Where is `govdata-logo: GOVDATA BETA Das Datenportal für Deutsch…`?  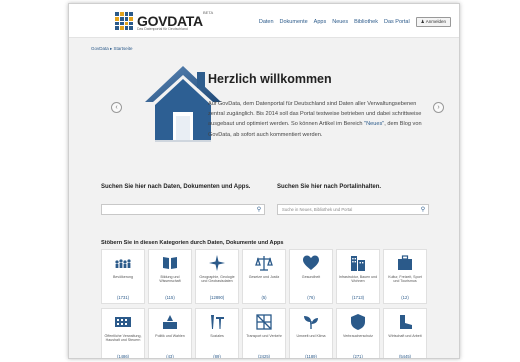 govdata-logo: GOVDATA BETA Das Datenportal für Deutsch… is located at coordinates (164, 20).